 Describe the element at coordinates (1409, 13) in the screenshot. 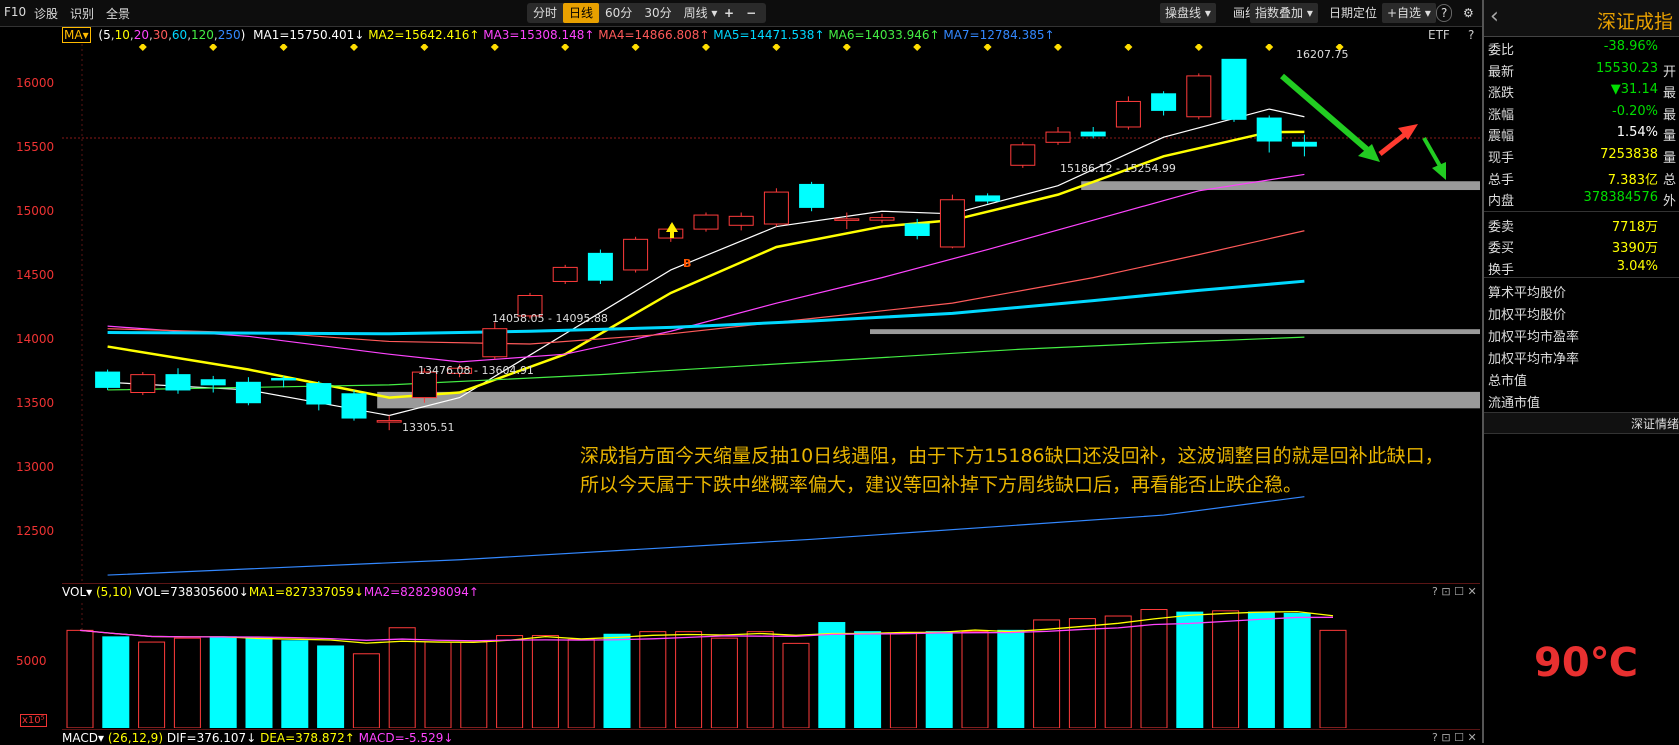

I see `add-watchlist-dropdown: +自选 ▾` at that location.